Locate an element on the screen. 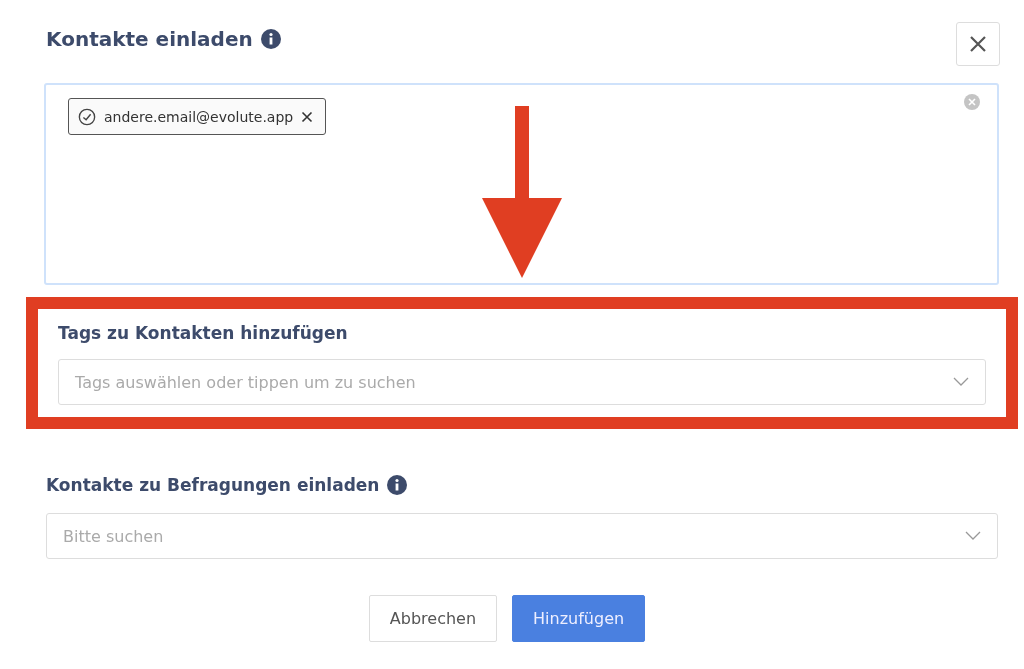 The image size is (1024, 669). cancel-button: Abbrechen is located at coordinates (433, 618).